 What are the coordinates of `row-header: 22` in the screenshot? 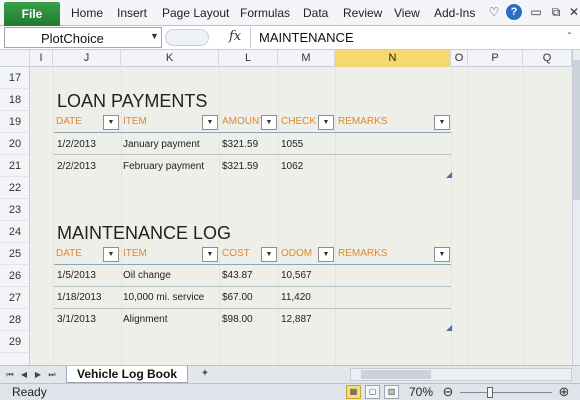 It's located at (14, 188).